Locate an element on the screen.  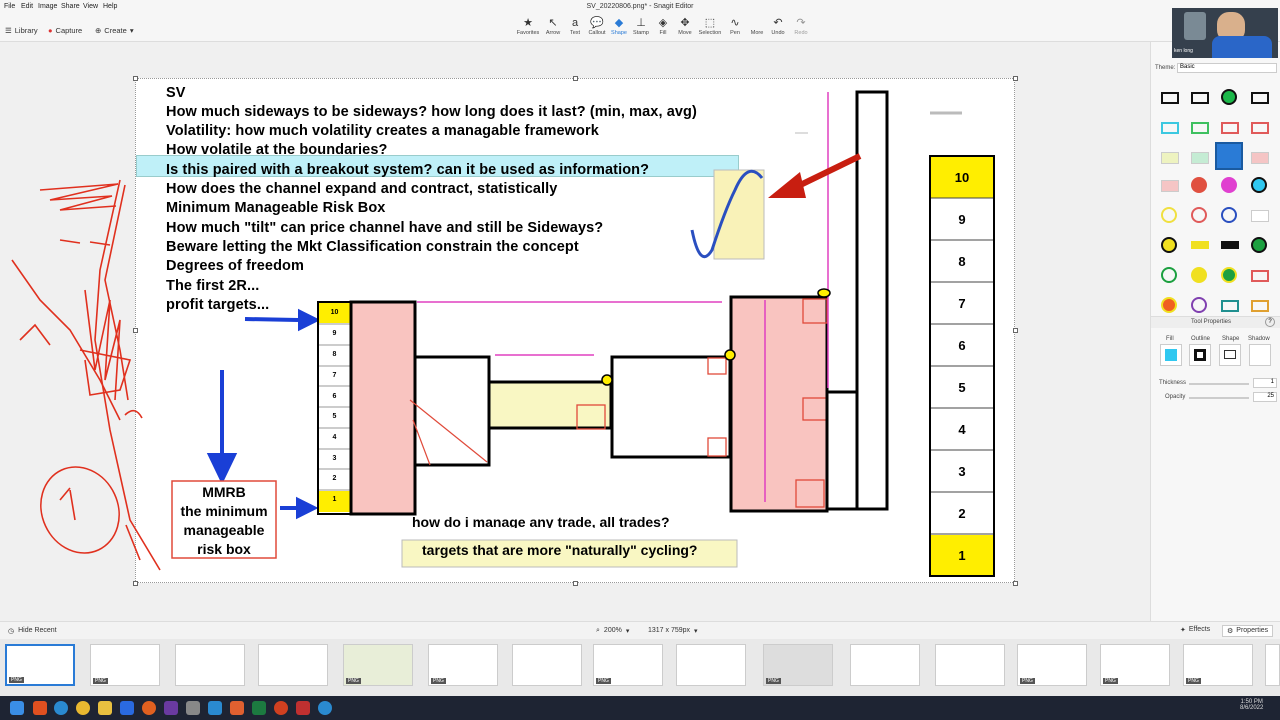
folder-icon is located at coordinates (105, 708).